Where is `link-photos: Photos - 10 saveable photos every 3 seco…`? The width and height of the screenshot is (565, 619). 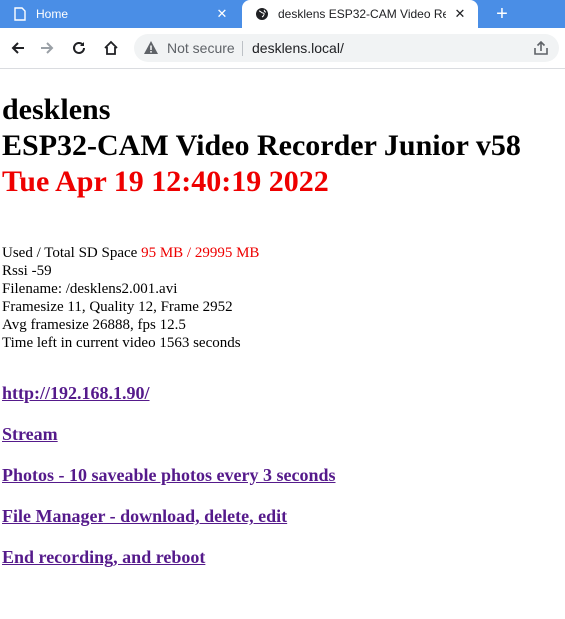
link-photos: Photos - 10 saveable photos every 3 seco… is located at coordinates (282, 475).